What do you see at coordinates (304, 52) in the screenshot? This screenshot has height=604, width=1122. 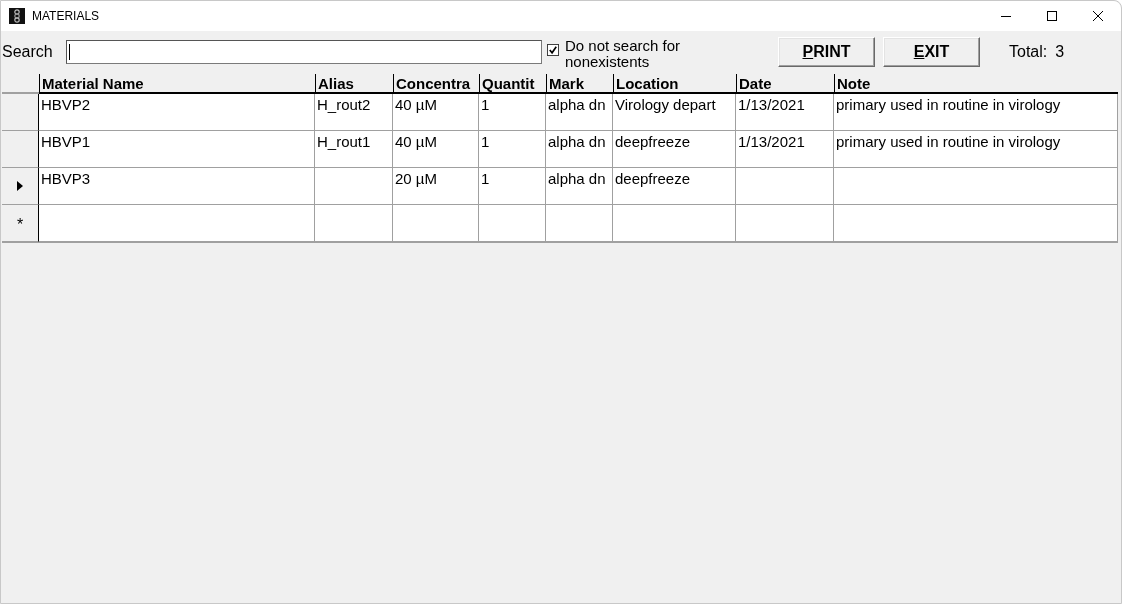 I see `search-field` at bounding box center [304, 52].